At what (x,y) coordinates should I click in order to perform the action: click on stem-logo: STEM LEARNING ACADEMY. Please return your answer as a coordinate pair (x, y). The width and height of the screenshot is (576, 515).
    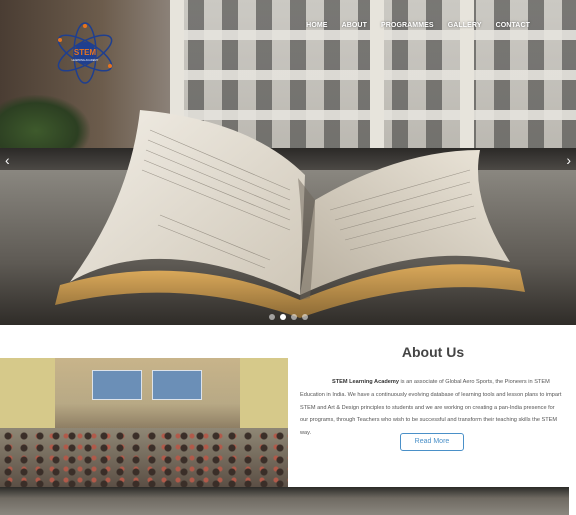
    Looking at the image, I should click on (85, 53).